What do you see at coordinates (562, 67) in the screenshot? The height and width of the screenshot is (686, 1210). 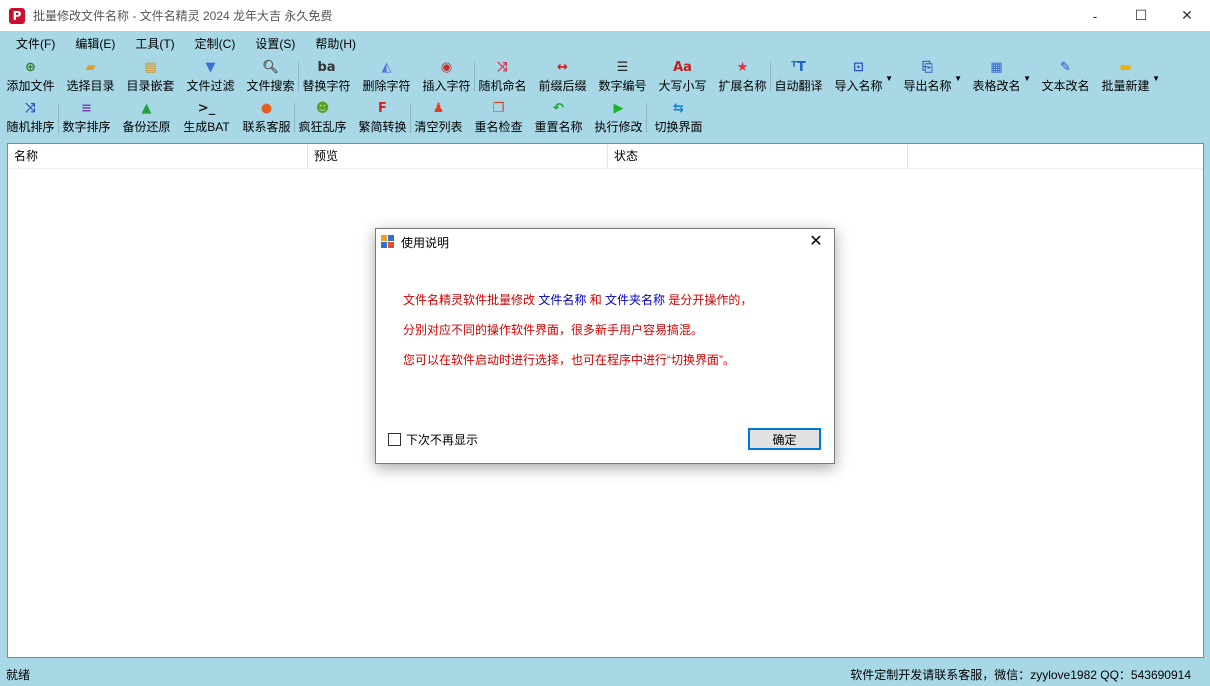 I see `prefix-suffix-icon: ↔` at bounding box center [562, 67].